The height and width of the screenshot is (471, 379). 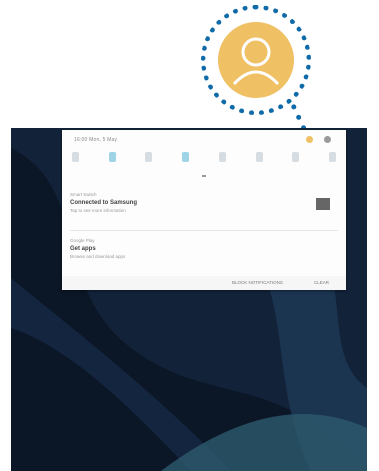 I want to click on profile-icon, so click(x=256, y=60).